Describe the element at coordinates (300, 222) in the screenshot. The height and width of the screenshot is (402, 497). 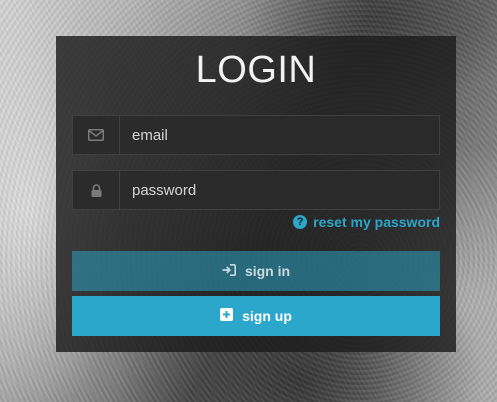
I see `question-circle-icon: ?` at that location.